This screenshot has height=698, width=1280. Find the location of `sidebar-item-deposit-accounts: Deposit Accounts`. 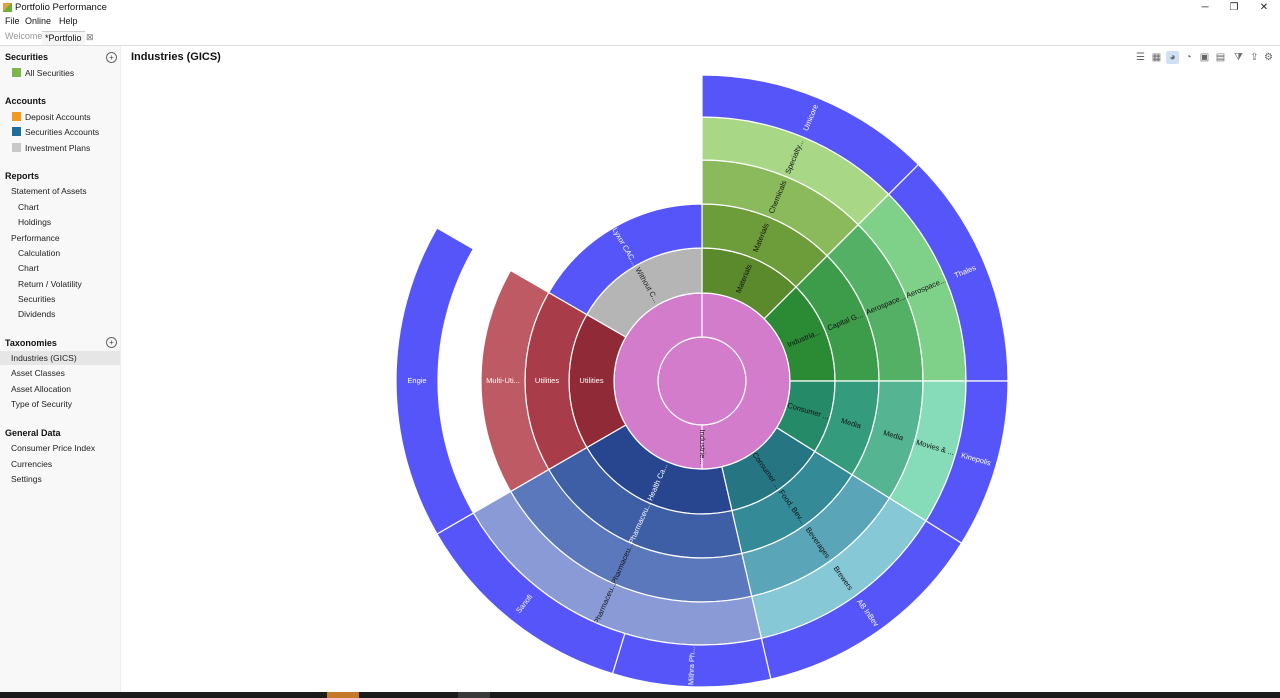

sidebar-item-deposit-accounts: Deposit Accounts is located at coordinates (58, 117).